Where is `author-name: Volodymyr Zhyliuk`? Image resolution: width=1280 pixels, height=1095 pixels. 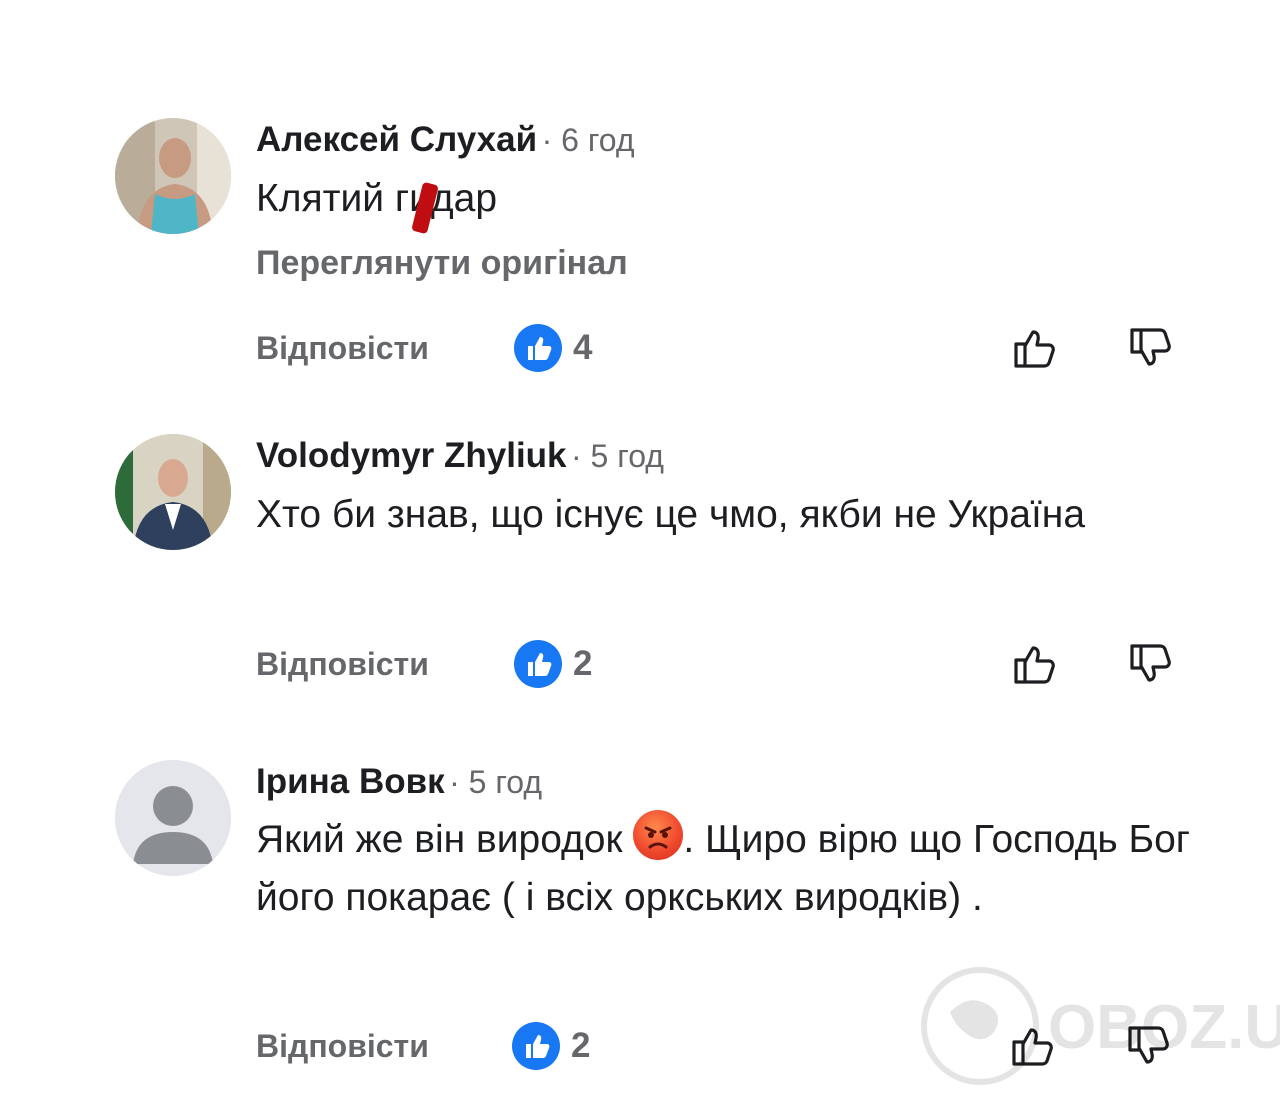 author-name: Volodymyr Zhyliuk is located at coordinates (411, 455).